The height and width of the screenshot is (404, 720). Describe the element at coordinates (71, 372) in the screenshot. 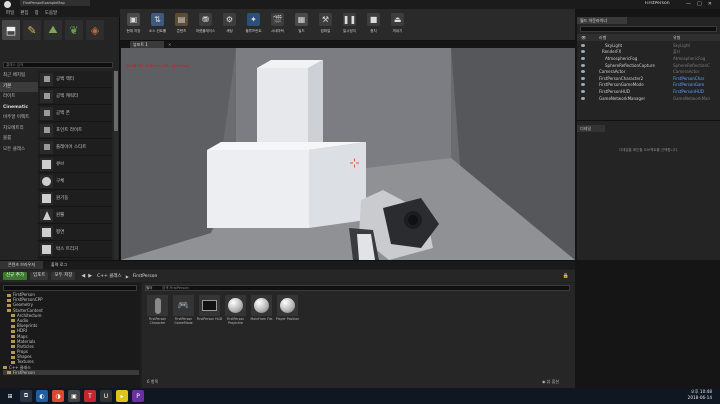

I see `folder-tree-item: FirstPerson` at that location.